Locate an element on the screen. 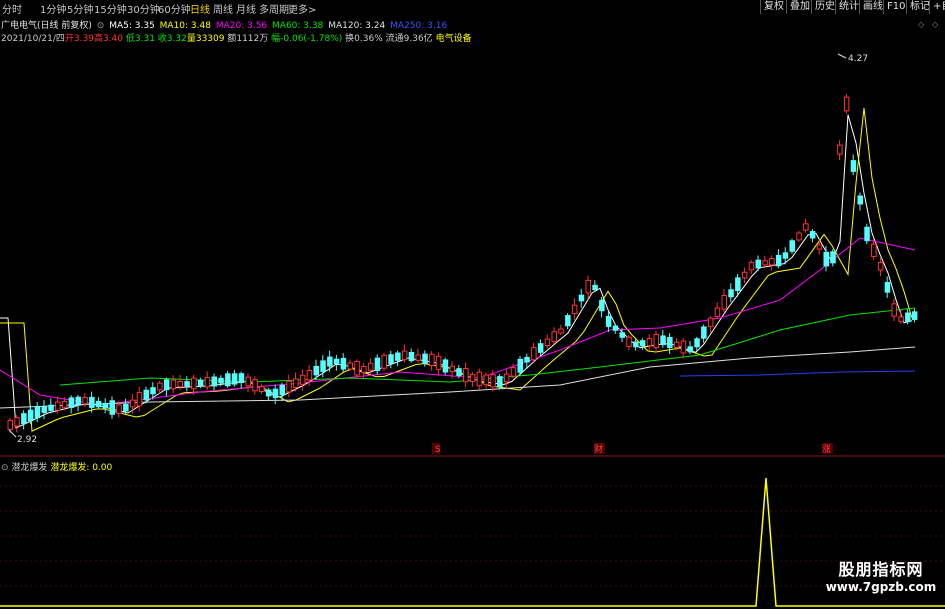 This screenshot has width=945, height=609. collapse-indicator-icon: ◇ is located at coordinates (921, 24).